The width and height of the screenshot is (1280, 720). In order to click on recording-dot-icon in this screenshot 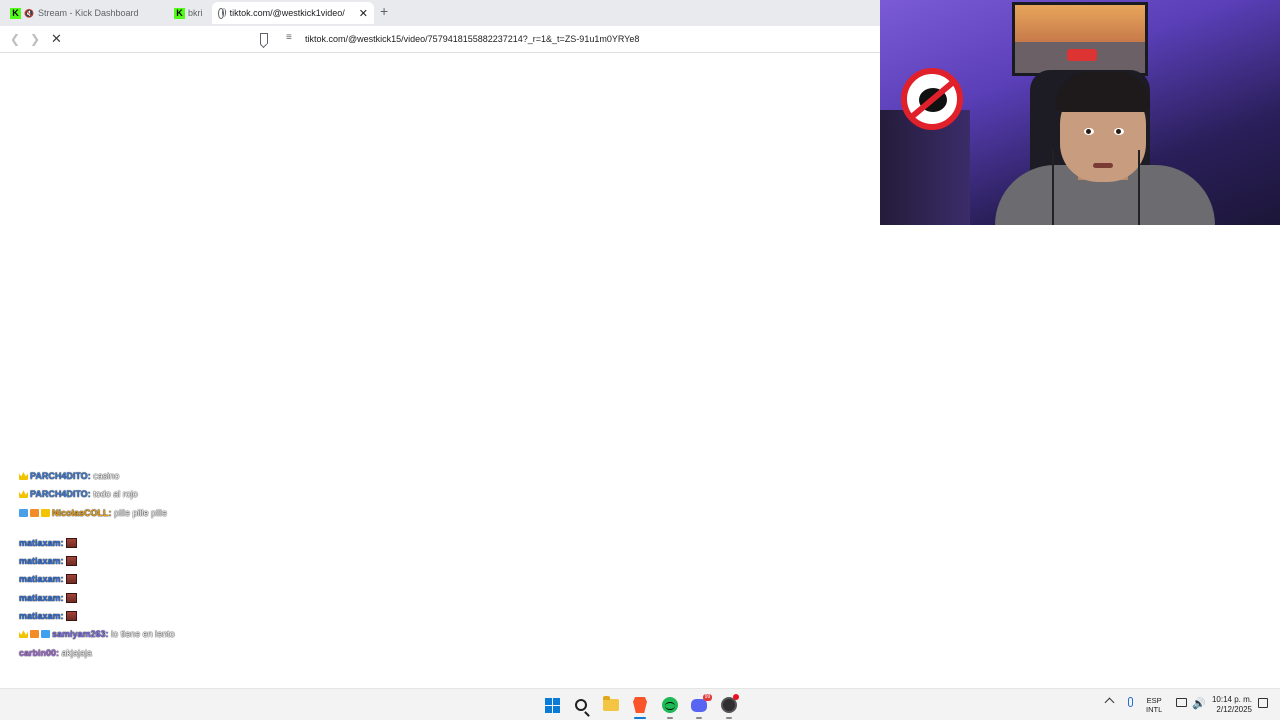, I will do `click(736, 697)`.